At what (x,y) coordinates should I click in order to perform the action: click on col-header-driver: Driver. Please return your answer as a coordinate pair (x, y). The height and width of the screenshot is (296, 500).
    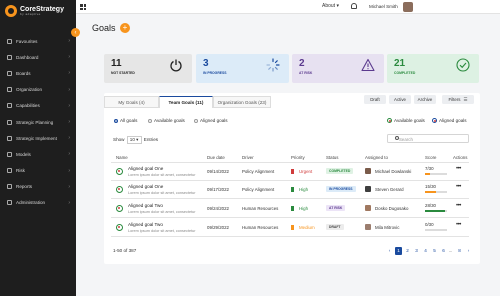
    Looking at the image, I should click on (248, 157).